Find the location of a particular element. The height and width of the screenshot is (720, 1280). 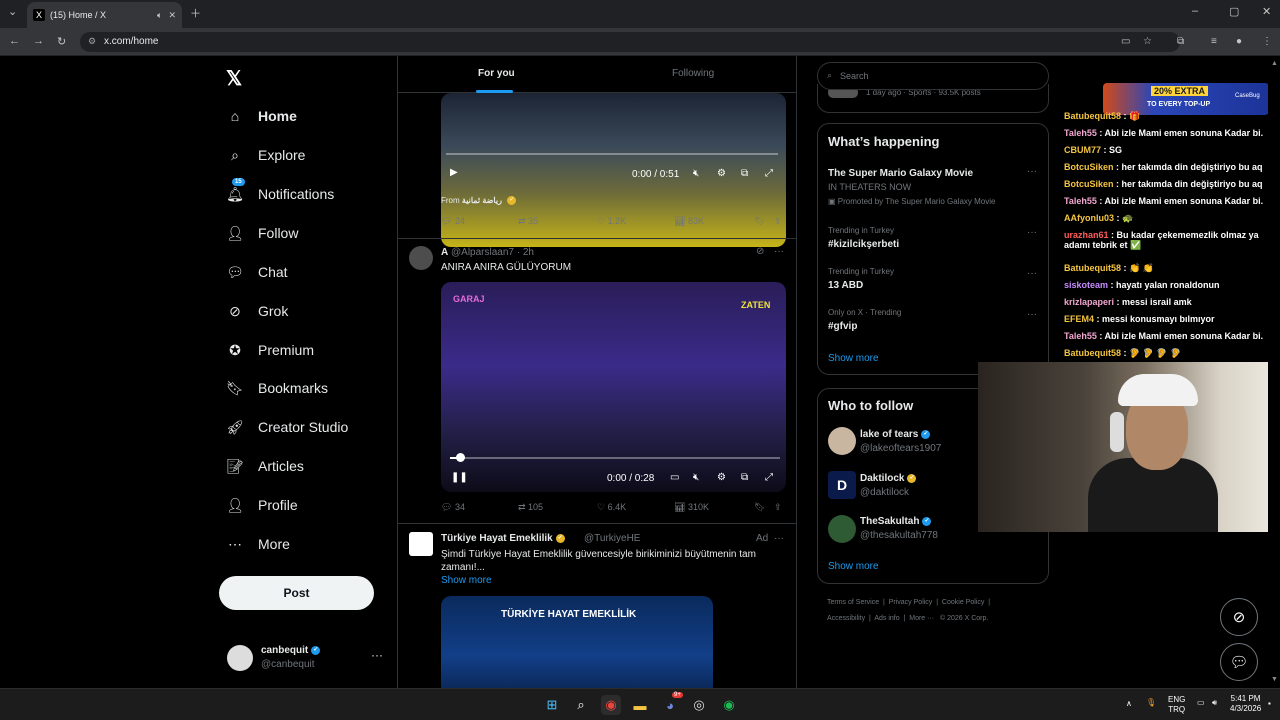

account-menu-icon: ··· is located at coordinates (377, 655).